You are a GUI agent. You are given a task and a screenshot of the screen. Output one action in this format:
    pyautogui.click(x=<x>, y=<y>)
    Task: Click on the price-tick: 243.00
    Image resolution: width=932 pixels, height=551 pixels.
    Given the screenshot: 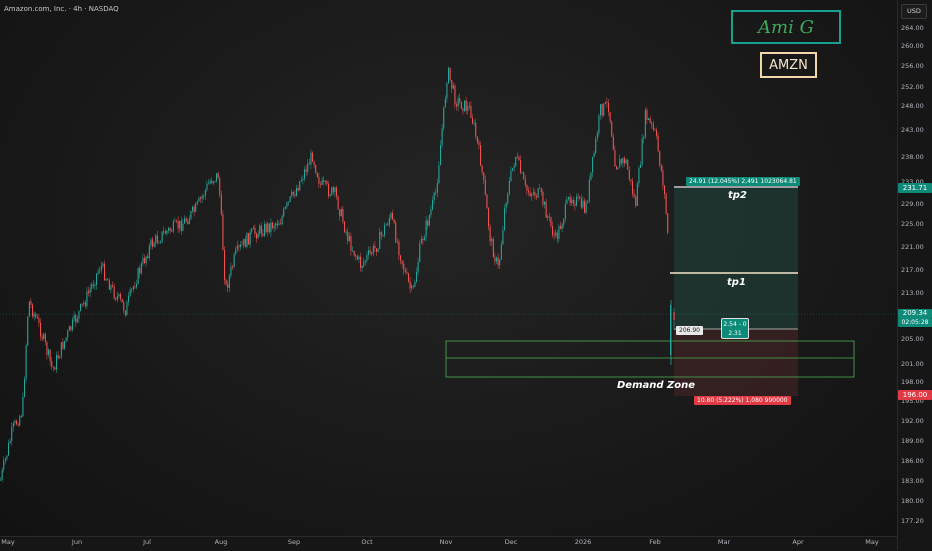 What is the action you would take?
    pyautogui.click(x=912, y=130)
    